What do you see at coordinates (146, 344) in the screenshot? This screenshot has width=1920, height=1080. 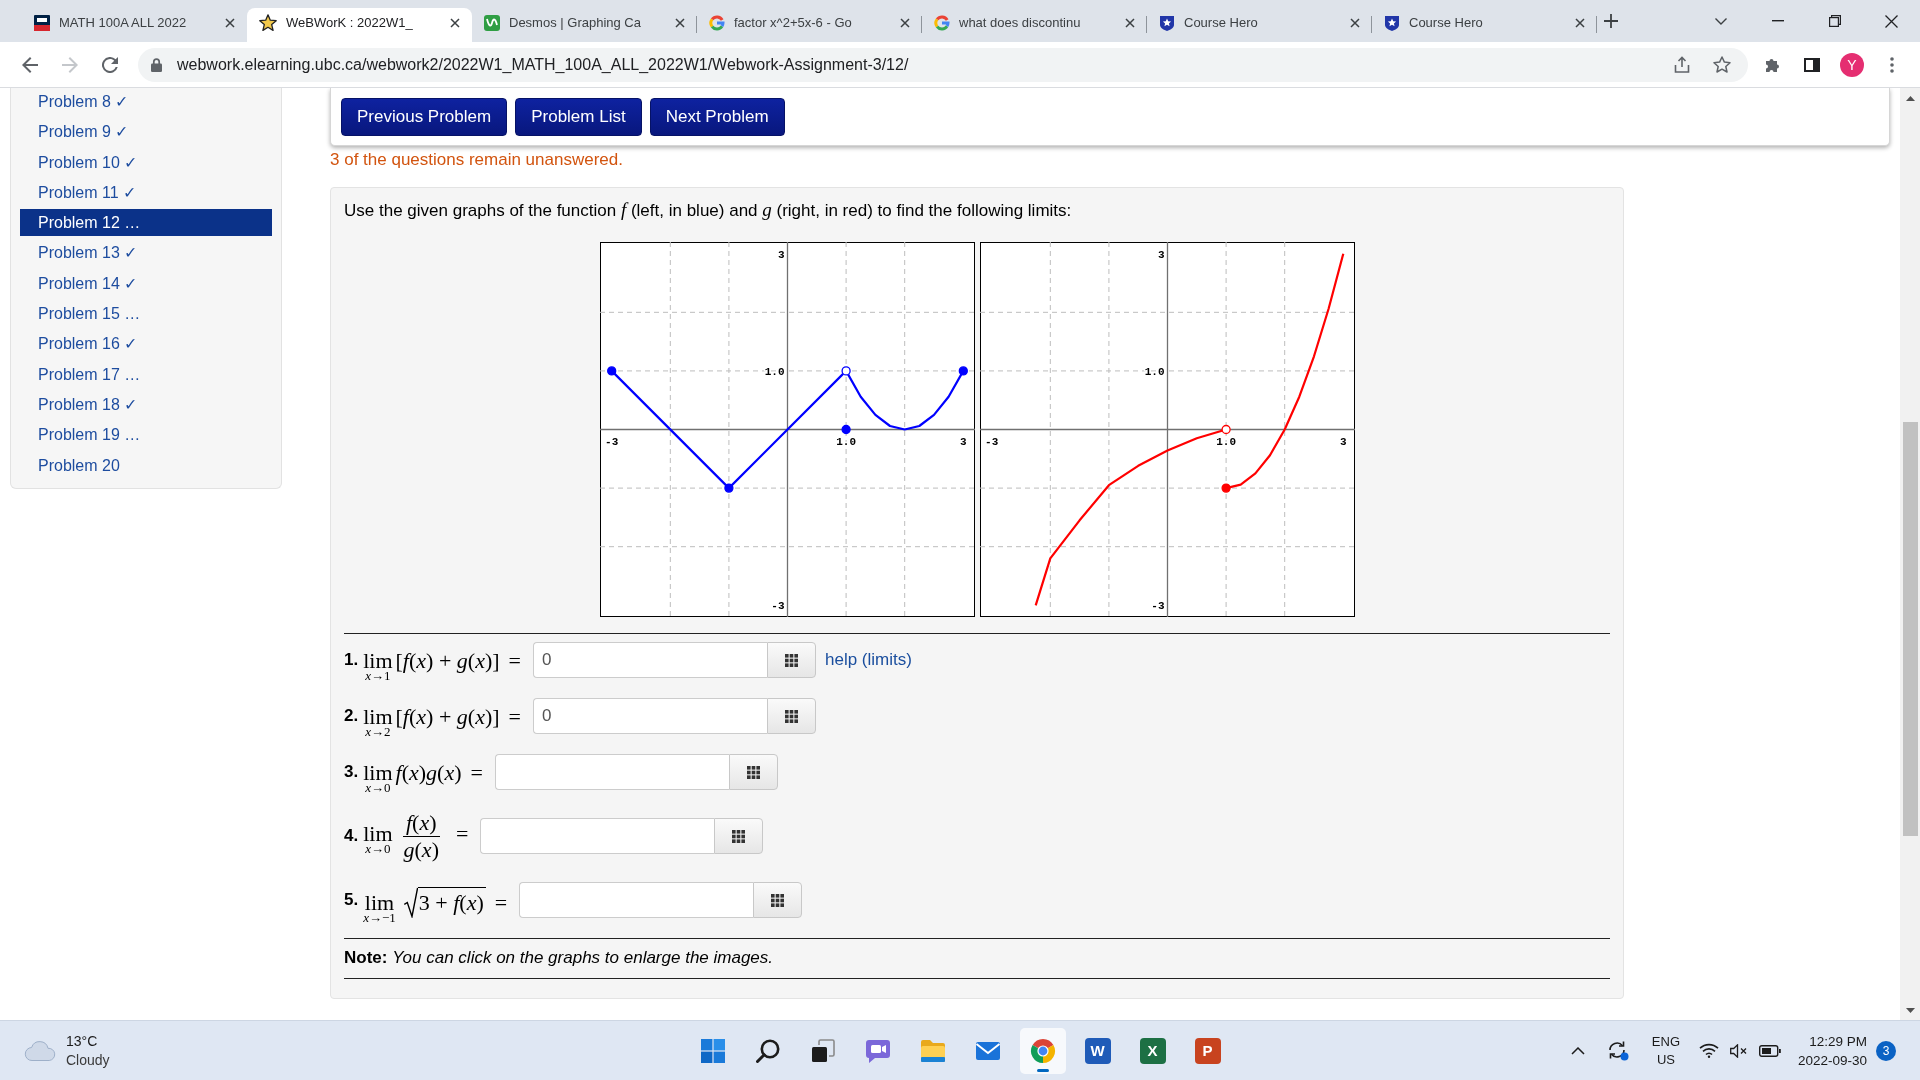 I see `sidebar-item: Problem 16 ✓` at bounding box center [146, 344].